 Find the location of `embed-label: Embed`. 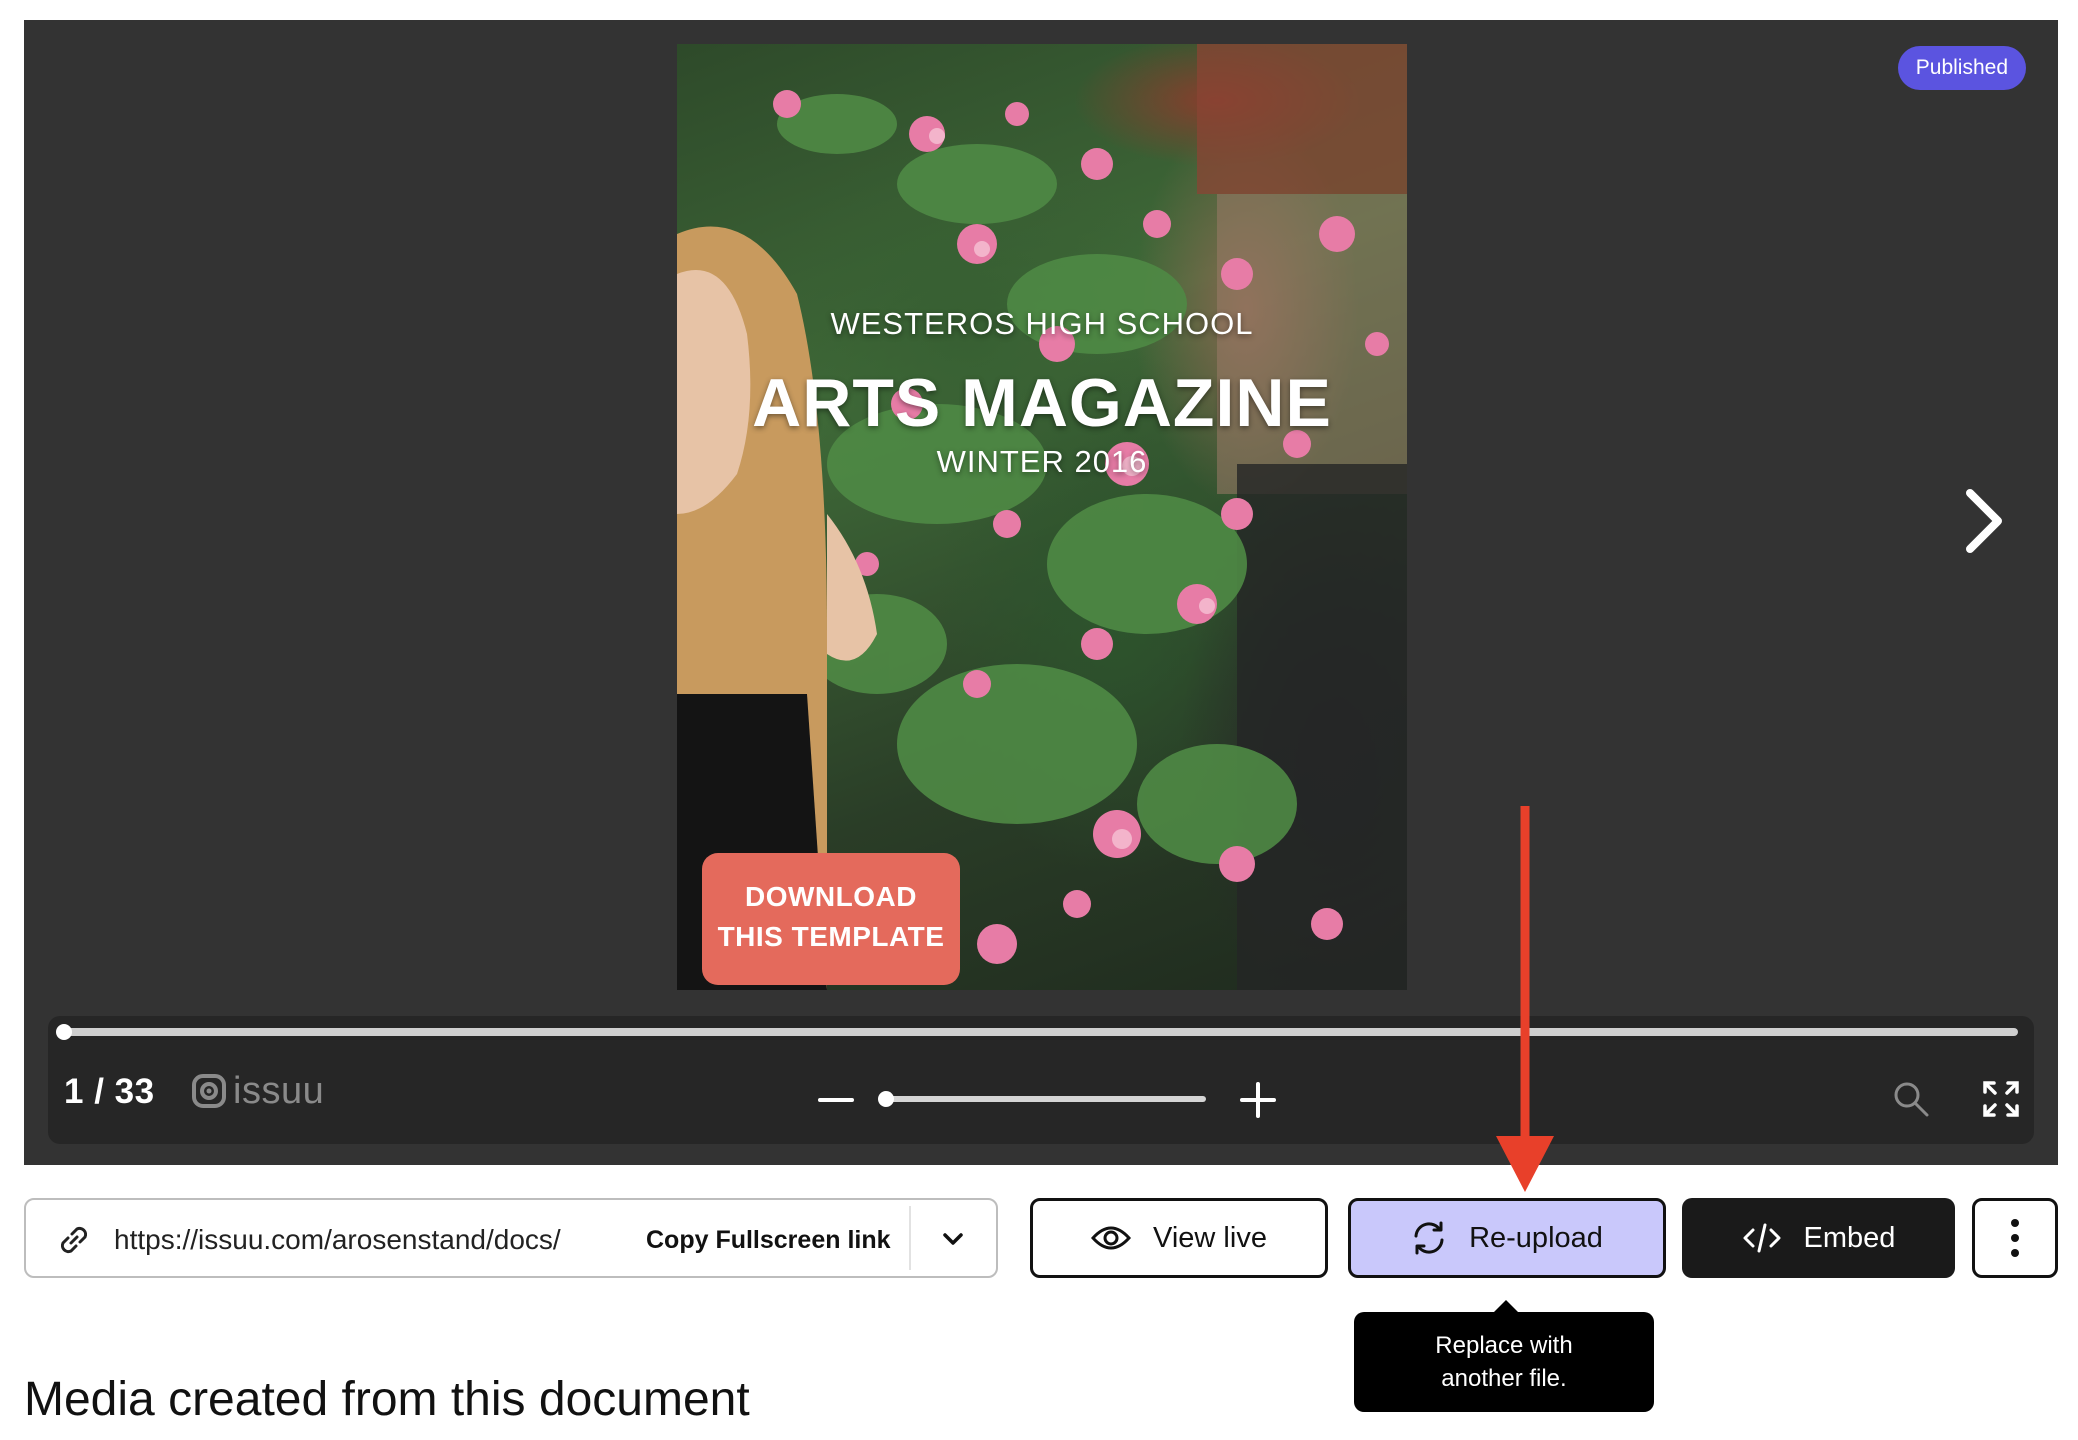

embed-label: Embed is located at coordinates (1849, 1237).